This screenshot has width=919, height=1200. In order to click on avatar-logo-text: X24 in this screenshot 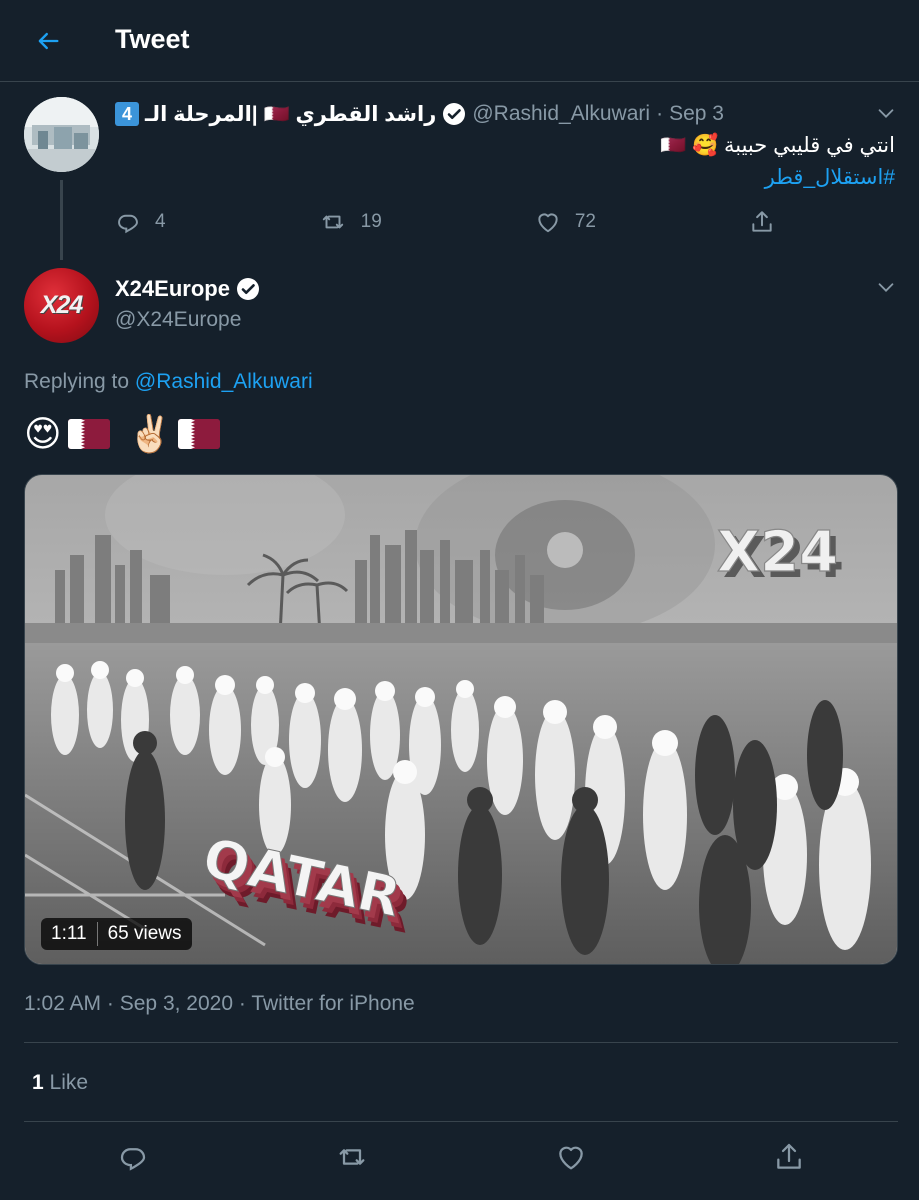, I will do `click(61, 305)`.